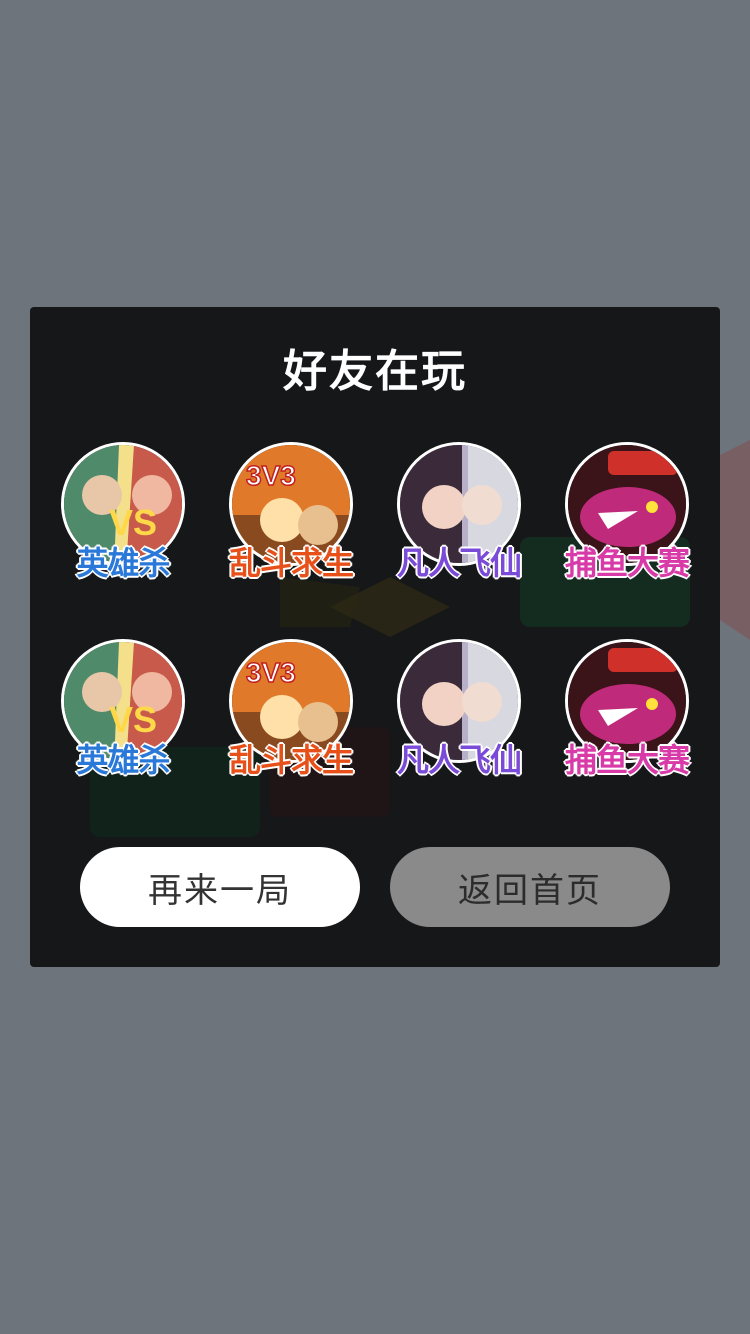  Describe the element at coordinates (220, 887) in the screenshot. I see `play-again-button: 再来一局` at that location.